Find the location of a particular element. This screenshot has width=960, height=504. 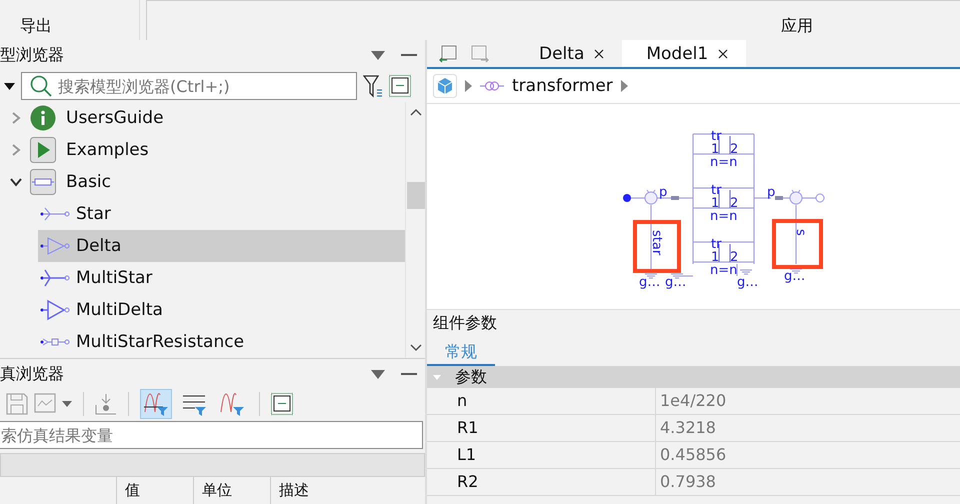

tree-item: MultiStarResistance is located at coordinates (202, 342).